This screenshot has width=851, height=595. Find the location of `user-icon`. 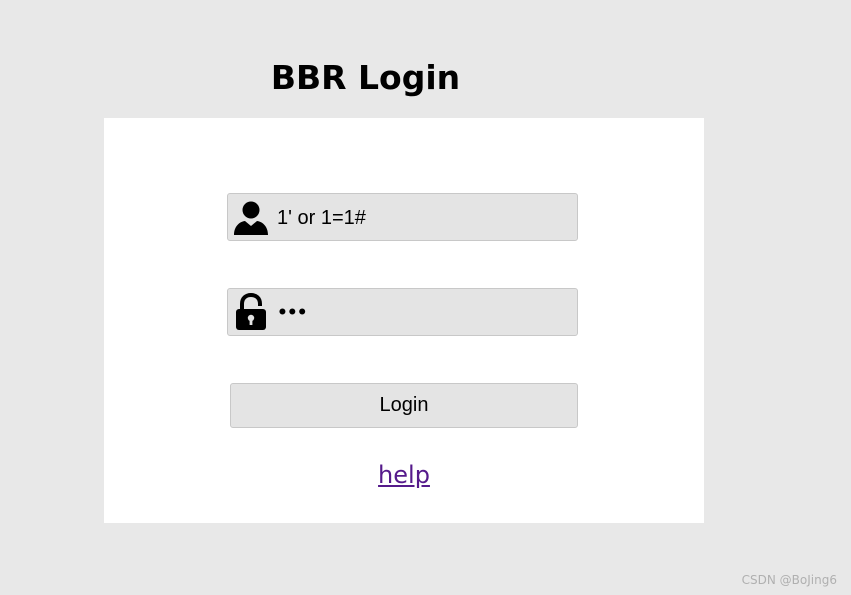

user-icon is located at coordinates (251, 217).